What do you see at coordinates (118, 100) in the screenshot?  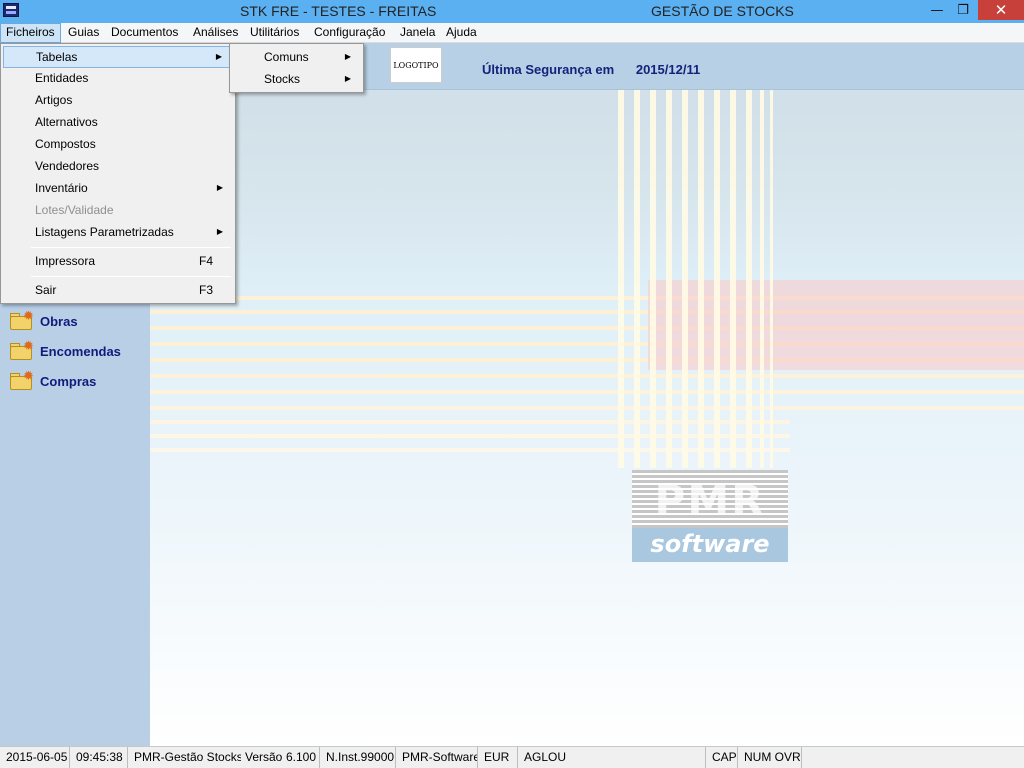 I see `menu-item-artigos: Artigos` at bounding box center [118, 100].